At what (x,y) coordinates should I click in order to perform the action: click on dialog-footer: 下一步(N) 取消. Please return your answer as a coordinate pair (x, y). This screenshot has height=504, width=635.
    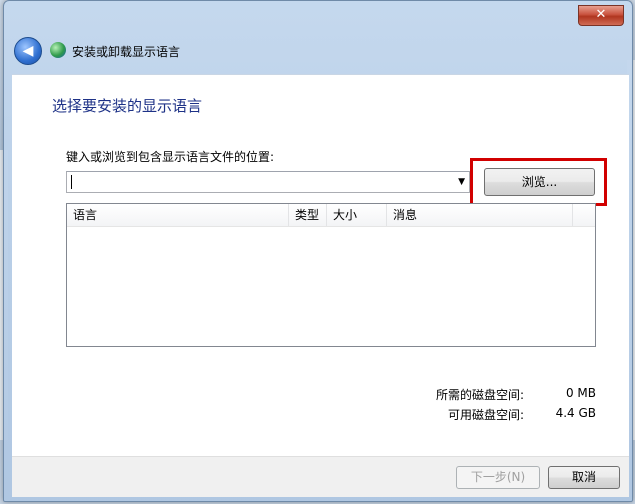
    Looking at the image, I should click on (320, 476).